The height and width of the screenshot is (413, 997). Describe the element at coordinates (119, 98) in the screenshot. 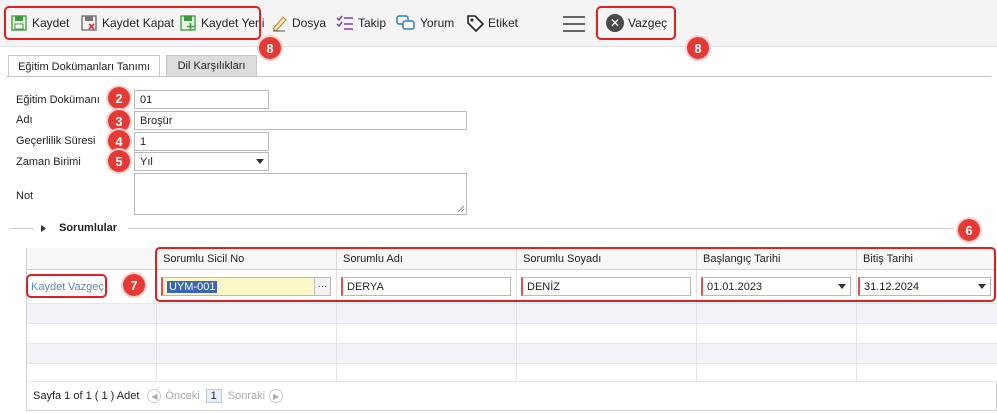

I see `annotation-badge: 2` at that location.